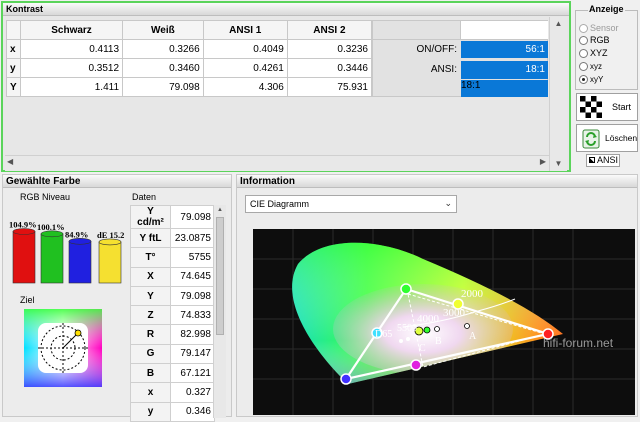 The image size is (640, 422). What do you see at coordinates (473, 336) in the screenshot?
I see `illuminant-a-label: A` at bounding box center [473, 336].